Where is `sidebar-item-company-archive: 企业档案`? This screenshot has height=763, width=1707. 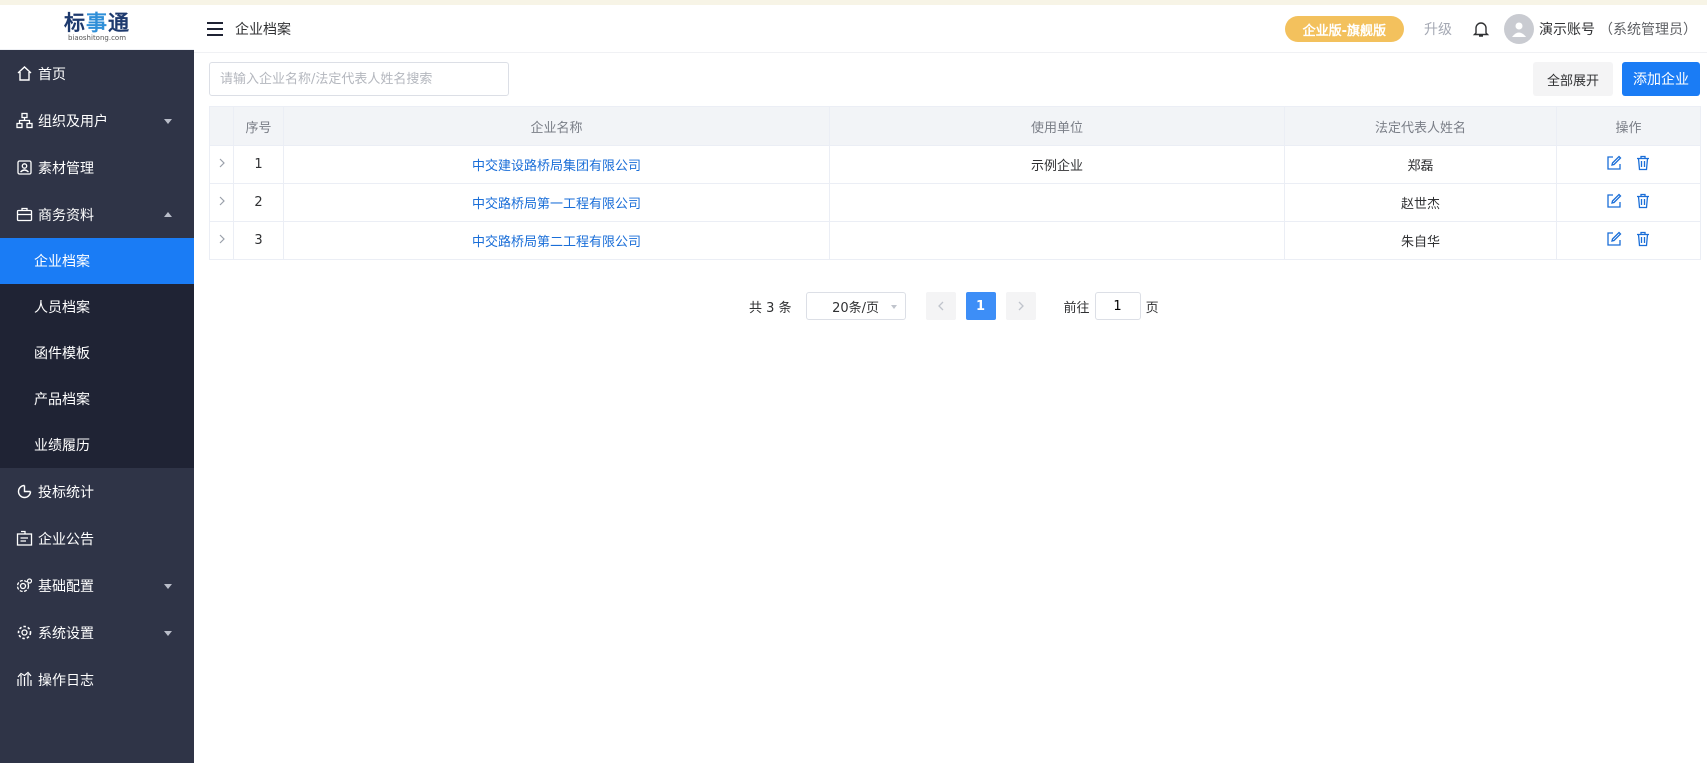 sidebar-item-company-archive: 企业档案 is located at coordinates (97, 261).